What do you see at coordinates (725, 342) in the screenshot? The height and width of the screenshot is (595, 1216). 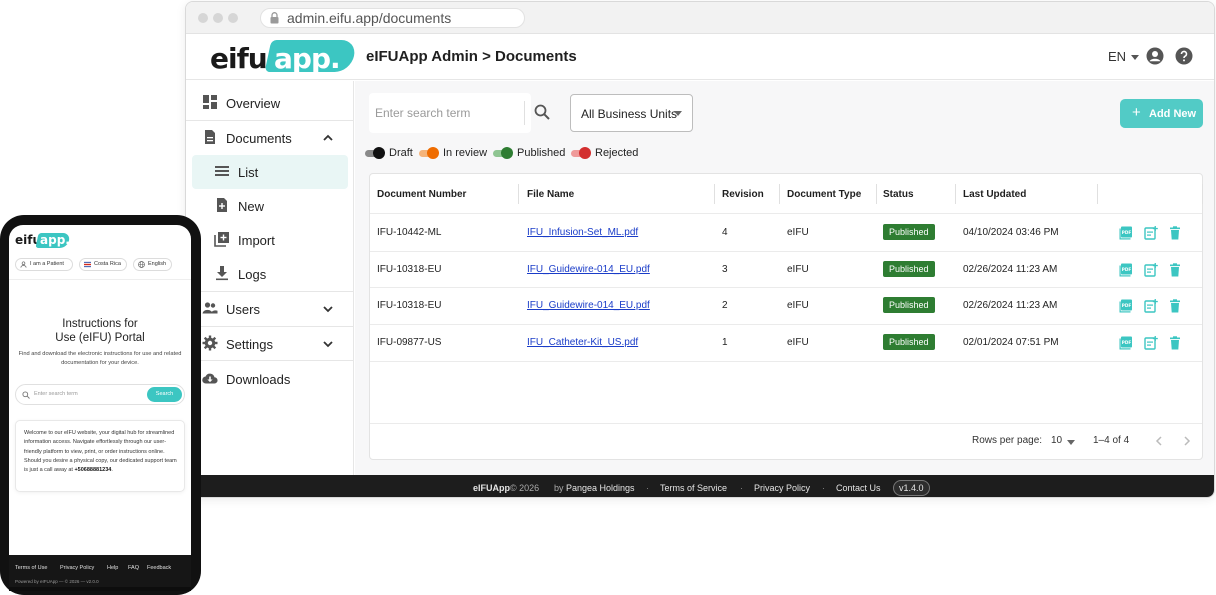 I see `revision: 1` at bounding box center [725, 342].